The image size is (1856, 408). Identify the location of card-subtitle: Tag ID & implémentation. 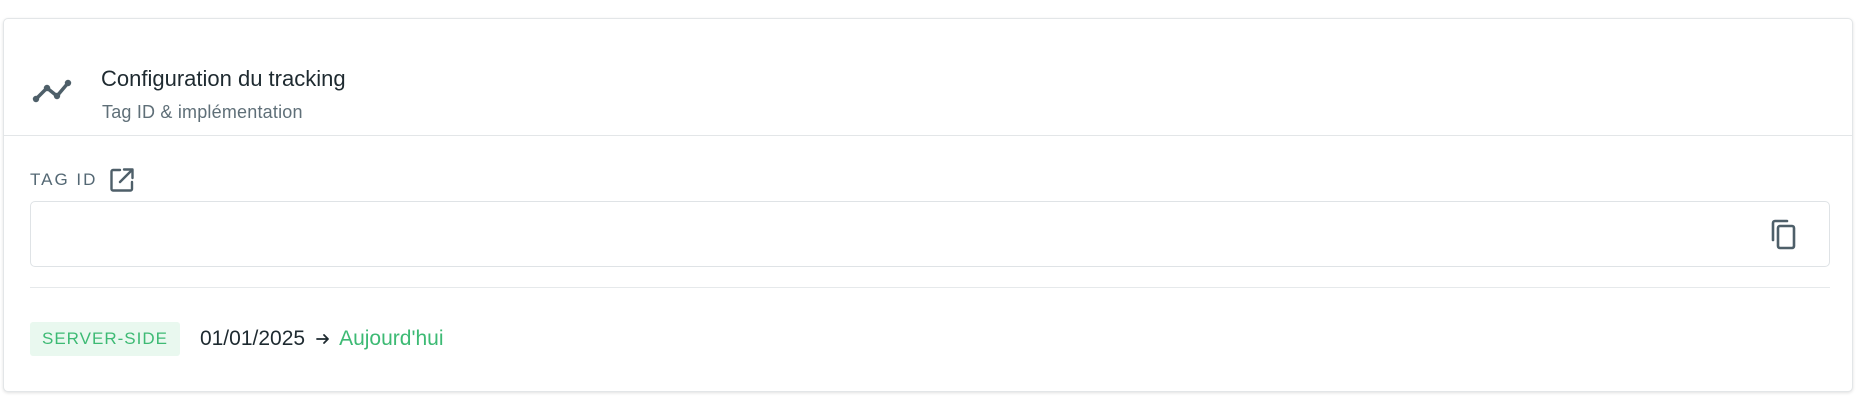
(202, 112).